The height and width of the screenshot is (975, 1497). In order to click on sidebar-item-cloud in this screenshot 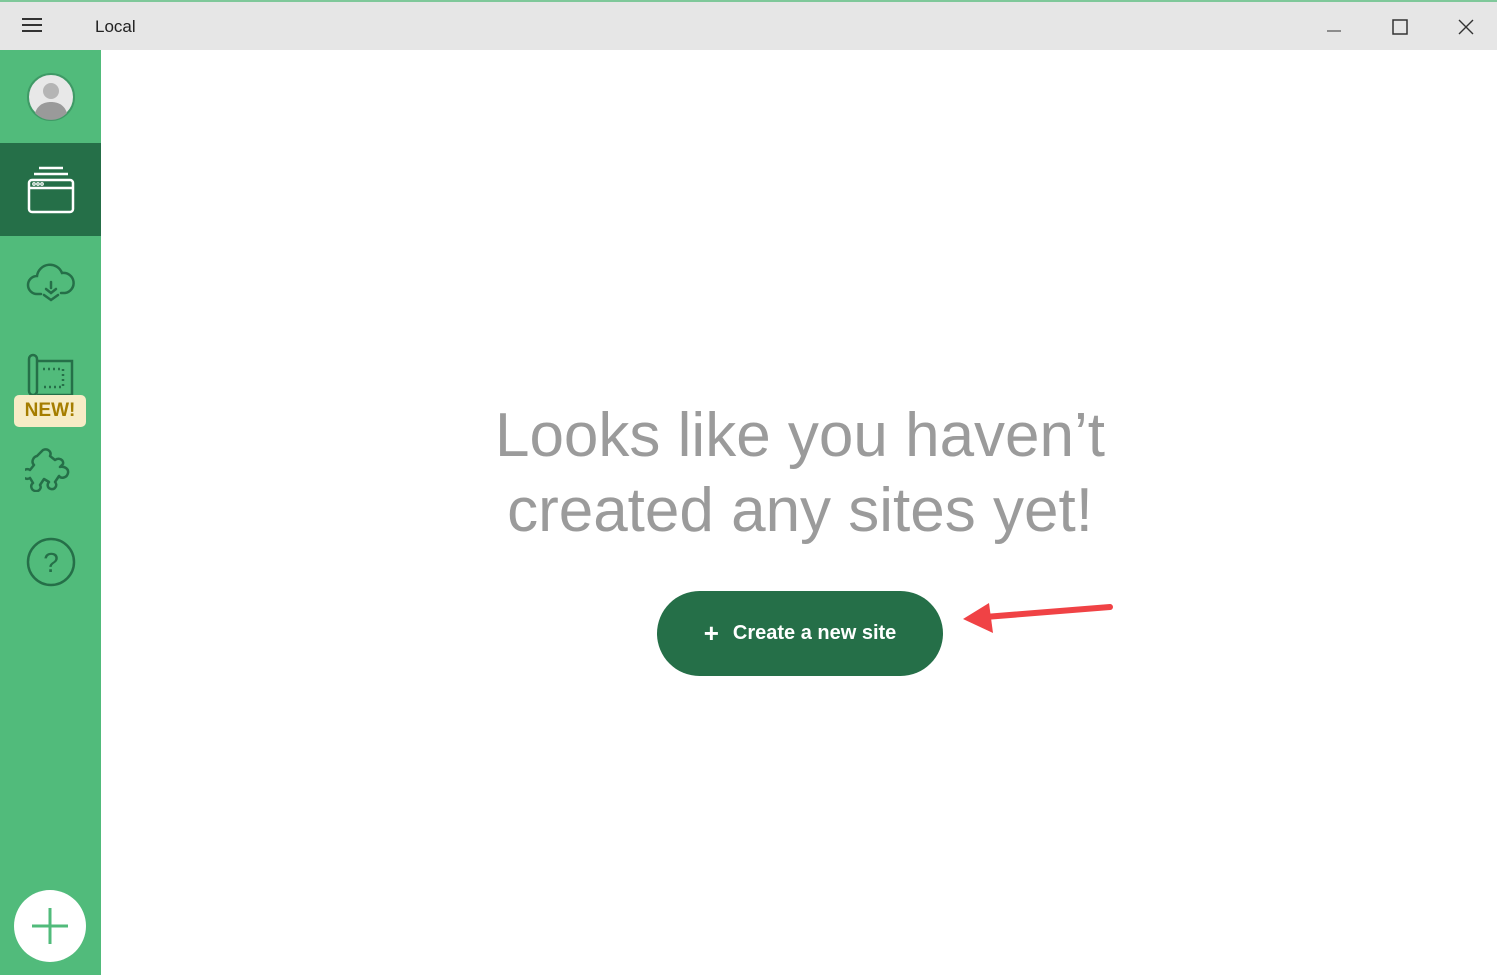, I will do `click(50, 282)`.